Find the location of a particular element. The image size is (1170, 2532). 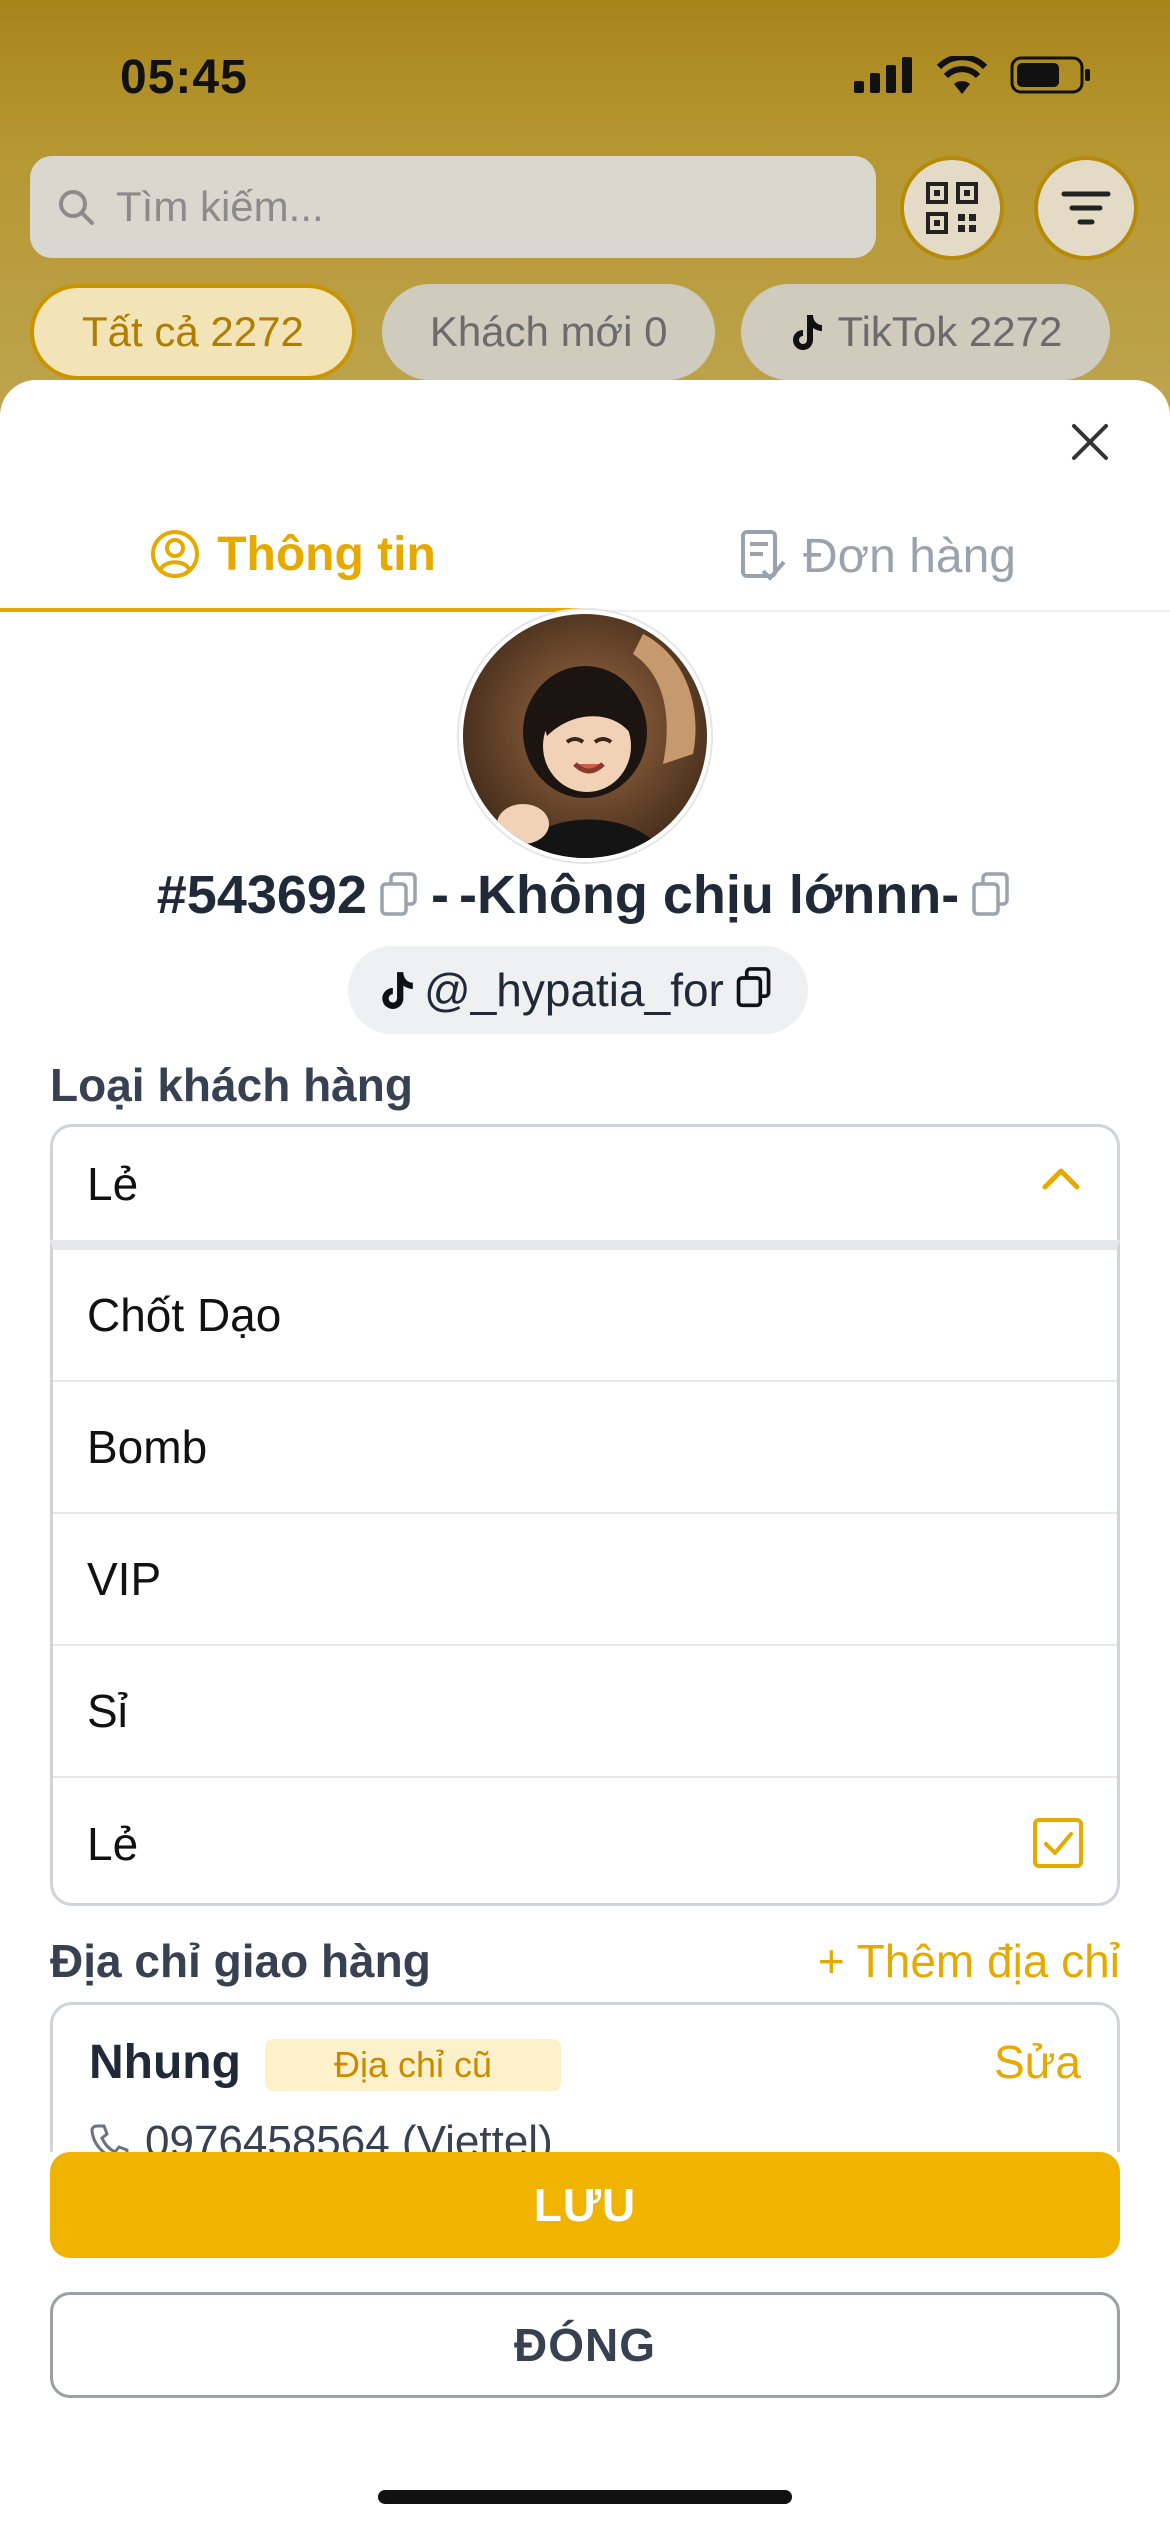

wifi-icon is located at coordinates (962, 75).